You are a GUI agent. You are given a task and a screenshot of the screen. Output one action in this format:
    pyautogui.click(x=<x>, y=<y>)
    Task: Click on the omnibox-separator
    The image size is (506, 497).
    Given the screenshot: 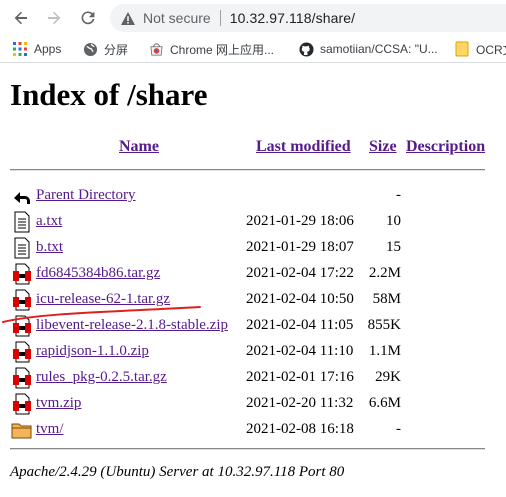 What is the action you would take?
    pyautogui.click(x=220, y=18)
    